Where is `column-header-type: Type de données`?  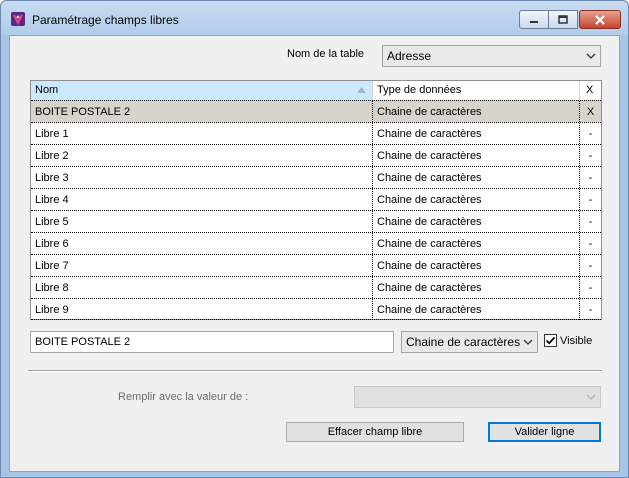 column-header-type: Type de données is located at coordinates (476, 90).